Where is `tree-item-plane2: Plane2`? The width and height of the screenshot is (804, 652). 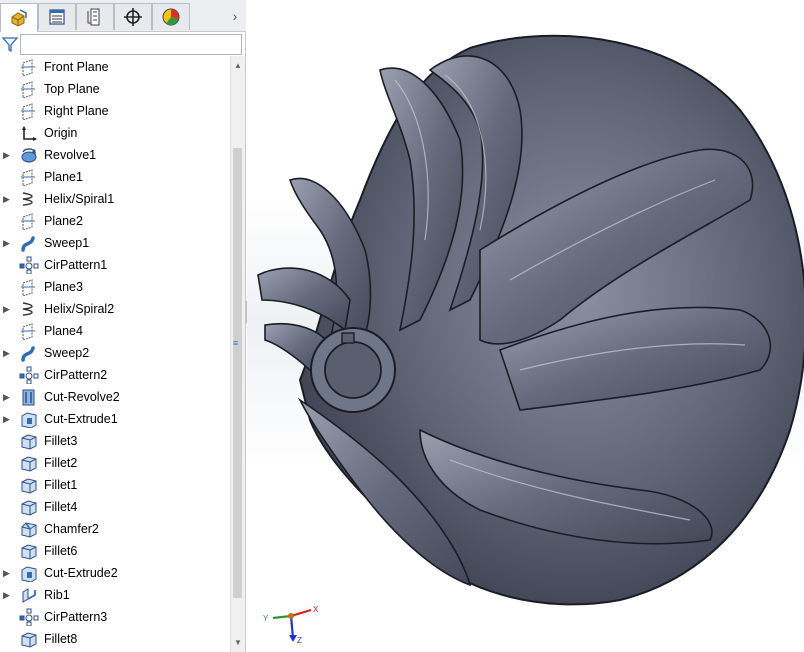 tree-item-plane2: Plane2 is located at coordinates (115, 221).